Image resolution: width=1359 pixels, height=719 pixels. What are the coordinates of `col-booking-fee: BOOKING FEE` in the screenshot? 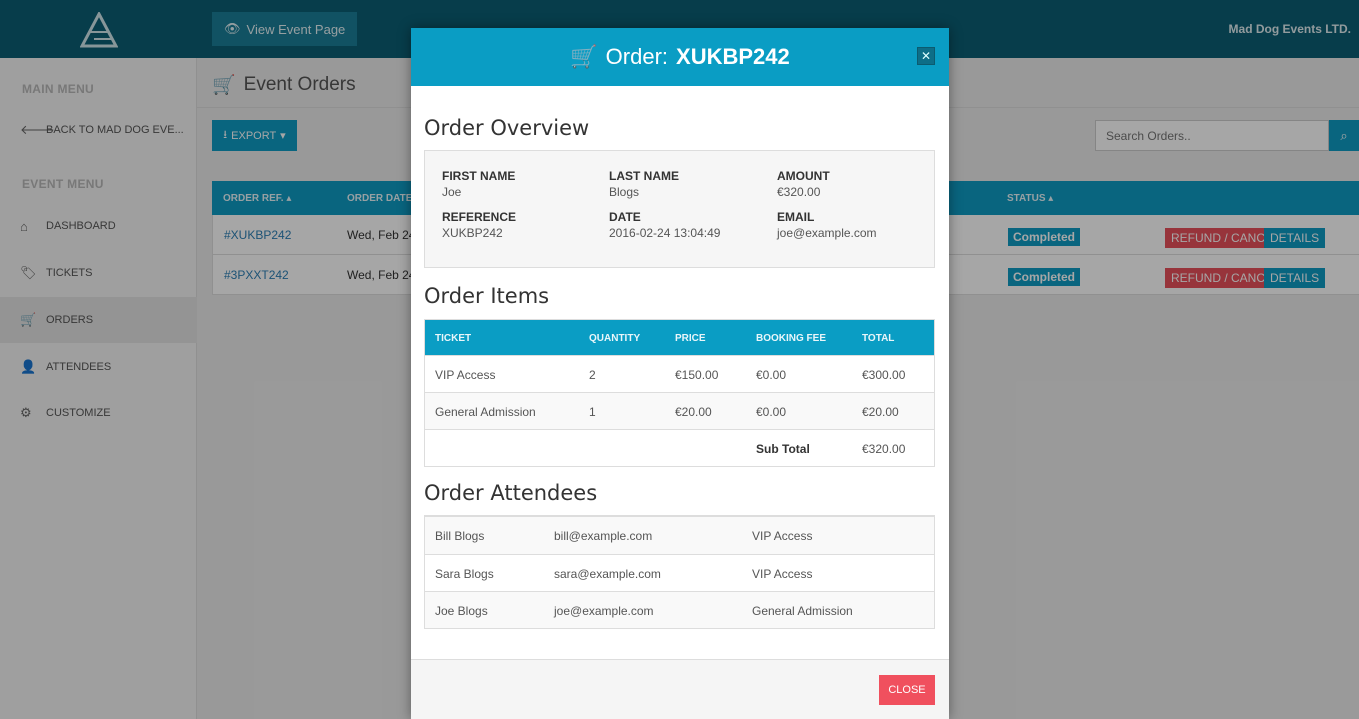 It's located at (791, 338).